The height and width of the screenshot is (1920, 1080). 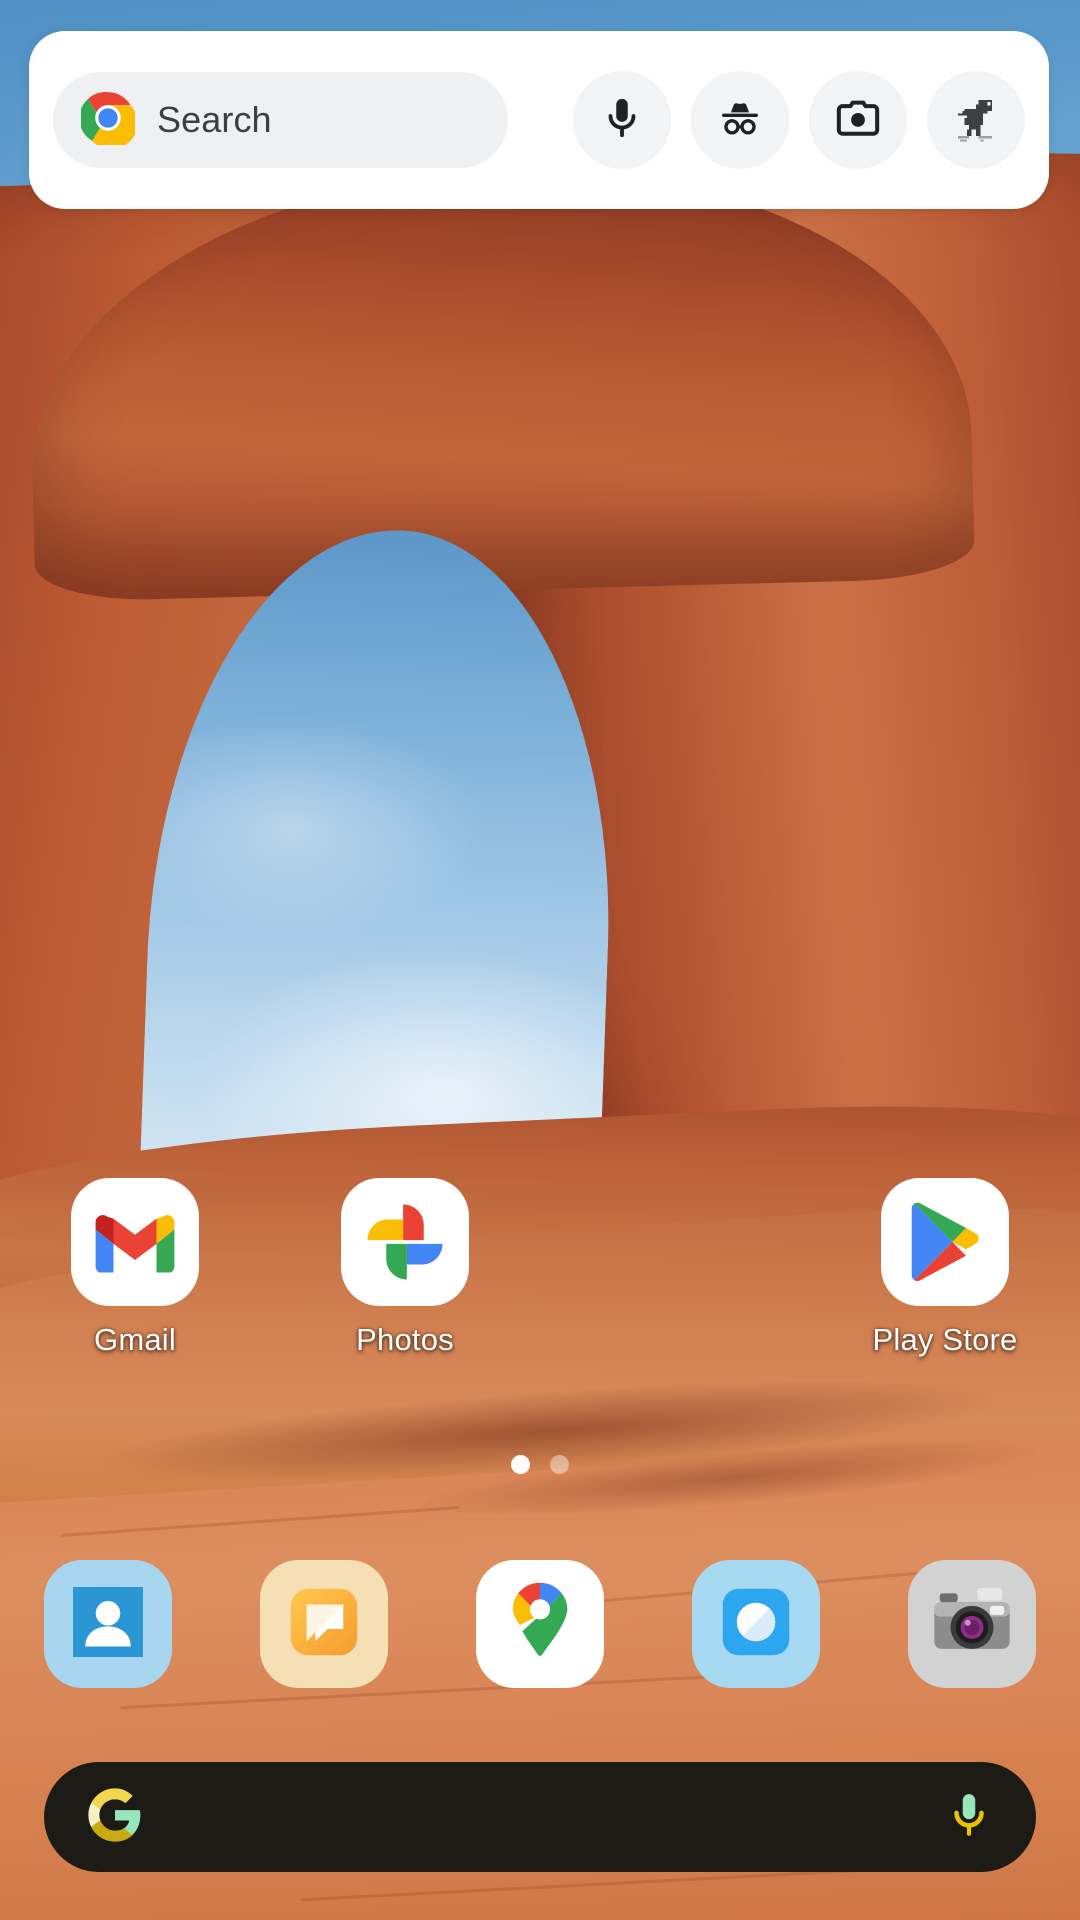 I want to click on dock-app-maps, so click(x=540, y=1624).